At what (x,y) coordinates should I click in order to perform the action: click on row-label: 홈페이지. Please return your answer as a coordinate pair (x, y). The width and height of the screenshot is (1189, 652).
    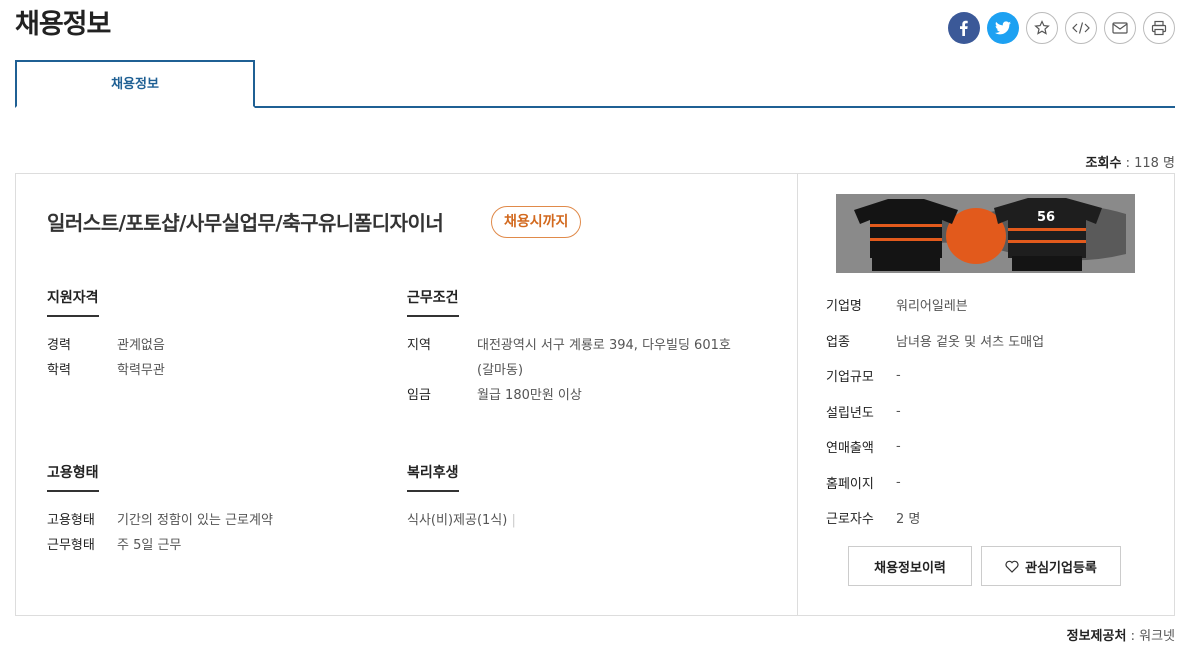
    Looking at the image, I should click on (850, 484).